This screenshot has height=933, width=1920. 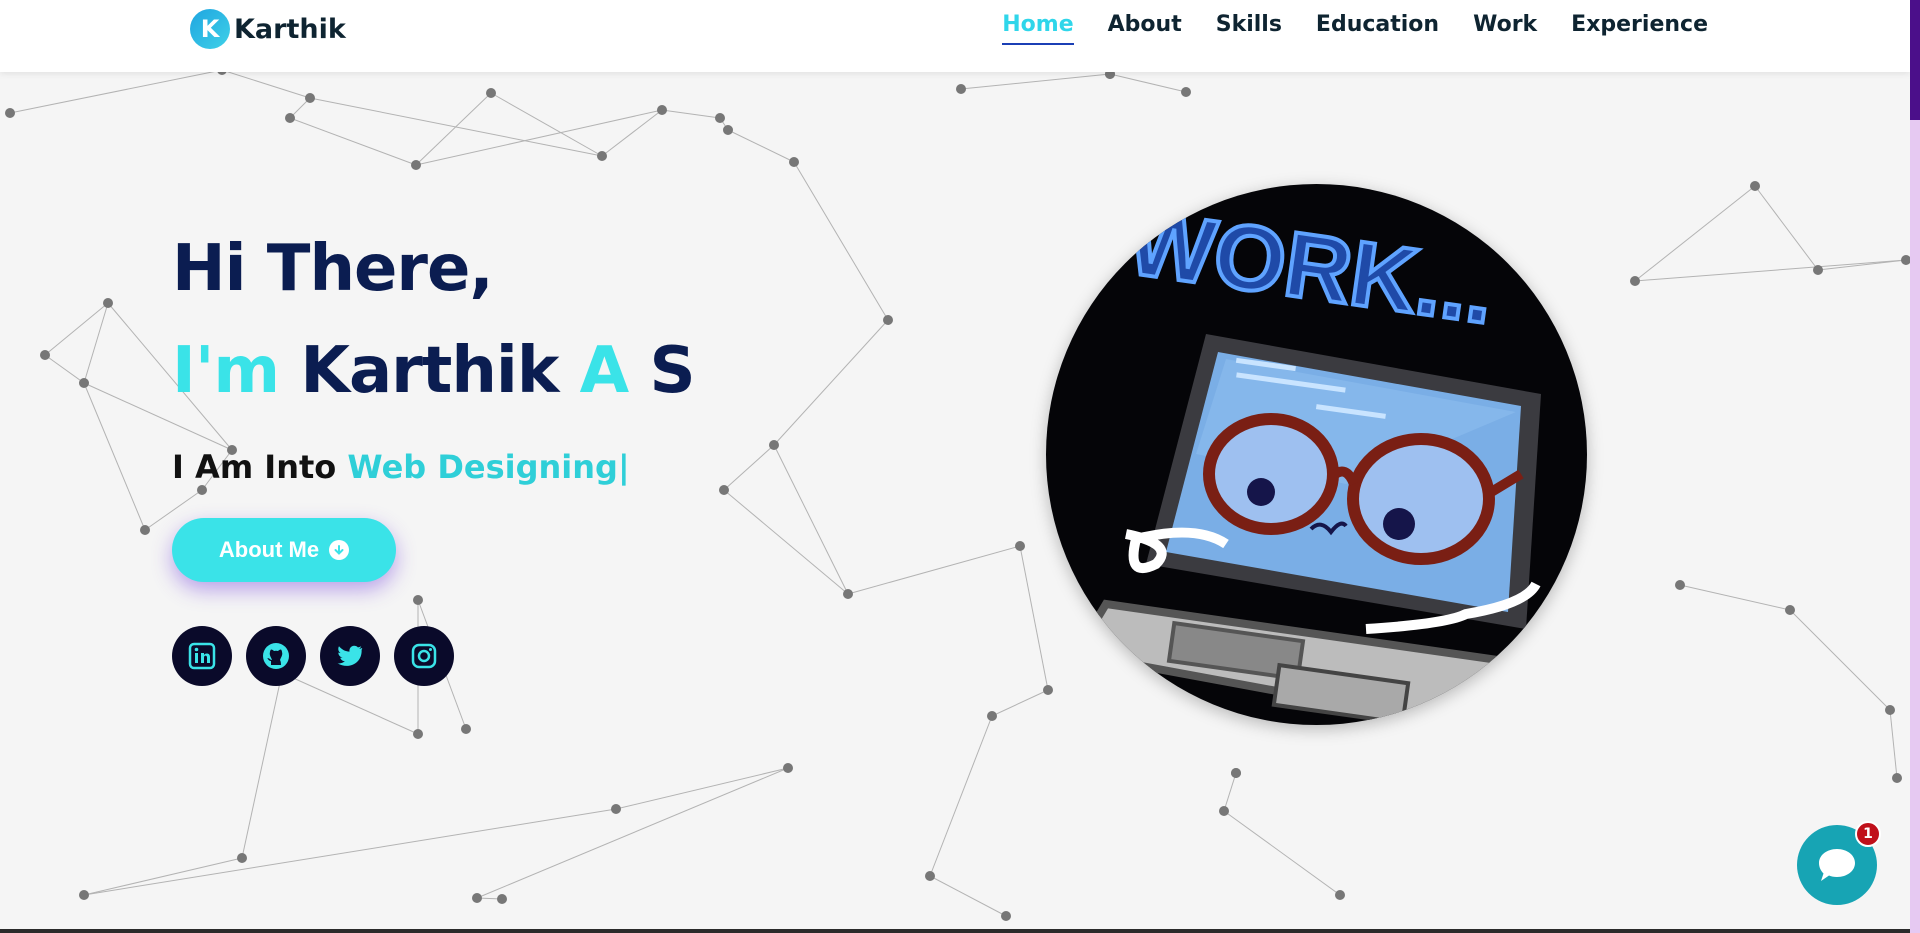 What do you see at coordinates (672, 371) in the screenshot?
I see `hero-name-suffix: S` at bounding box center [672, 371].